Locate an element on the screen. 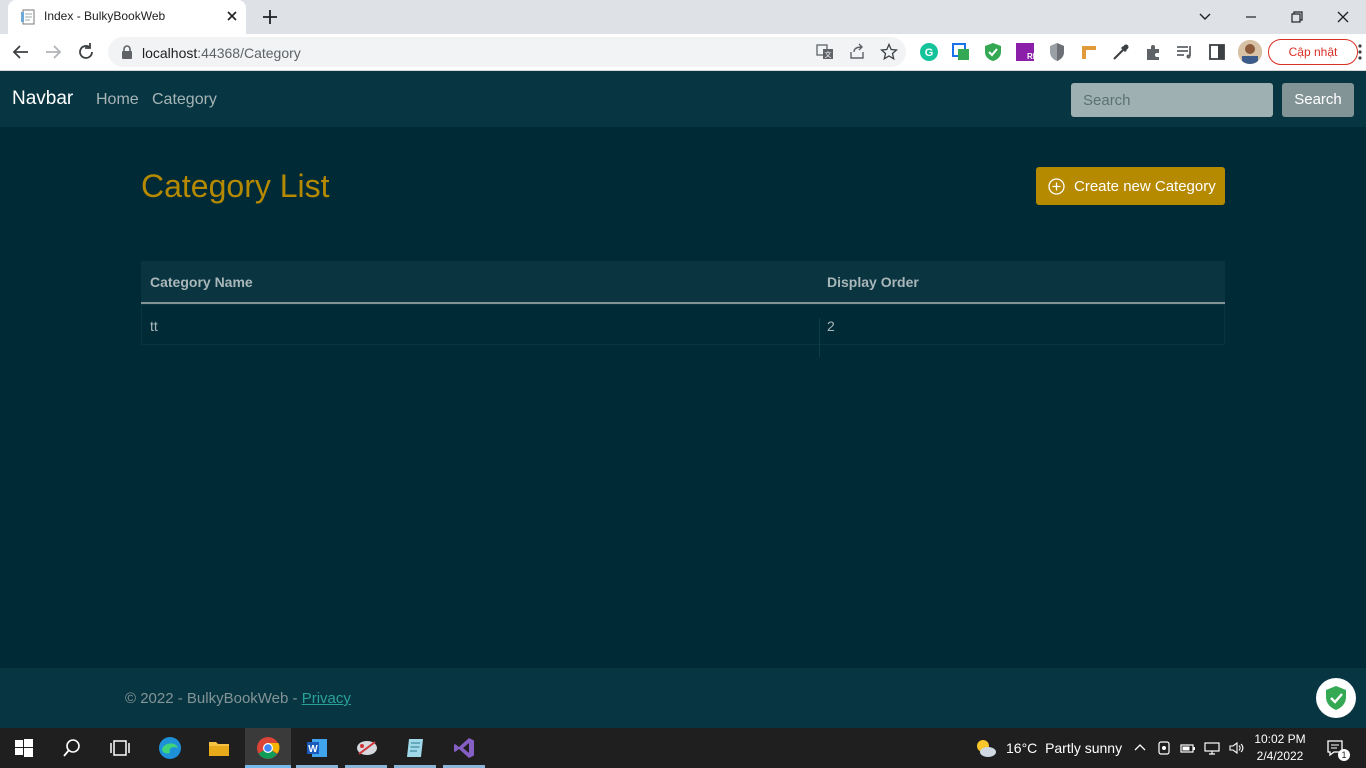  back-icon is located at coordinates (21, 52).